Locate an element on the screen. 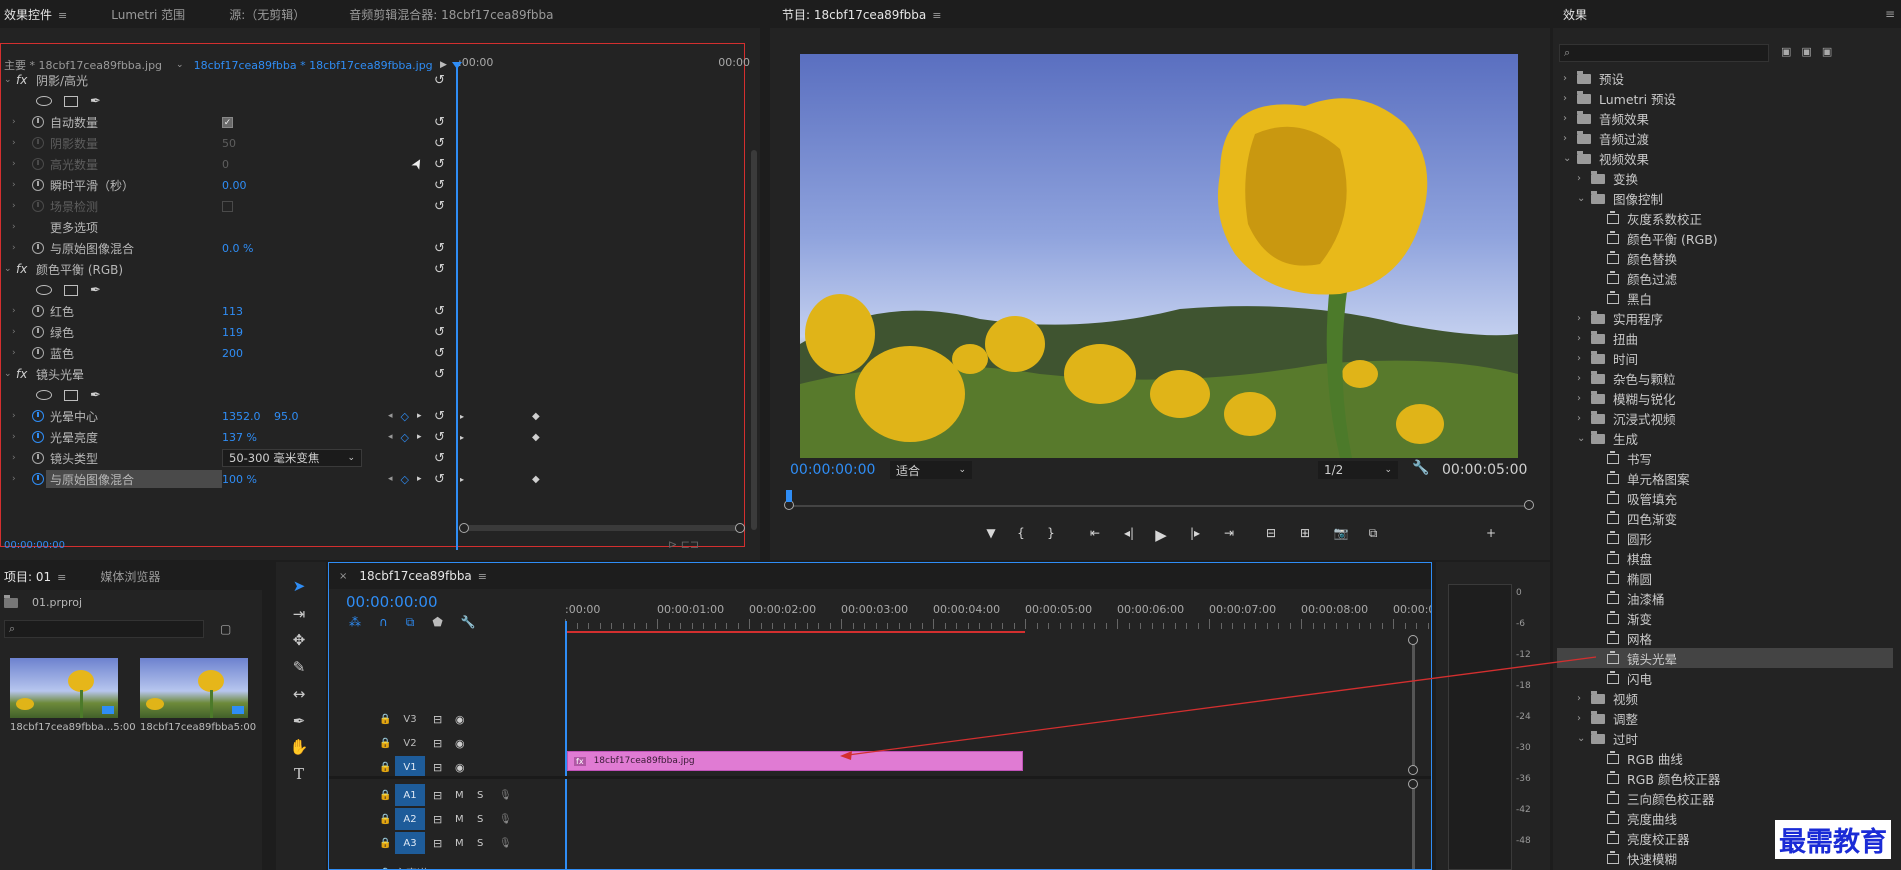 The width and height of the screenshot is (1901, 870). prop-value: 50 is located at coordinates (229, 143).